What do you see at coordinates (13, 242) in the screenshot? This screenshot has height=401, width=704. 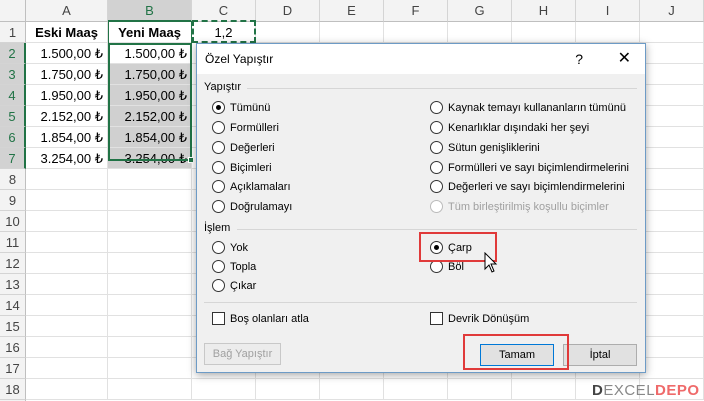 I see `row-header: 11` at bounding box center [13, 242].